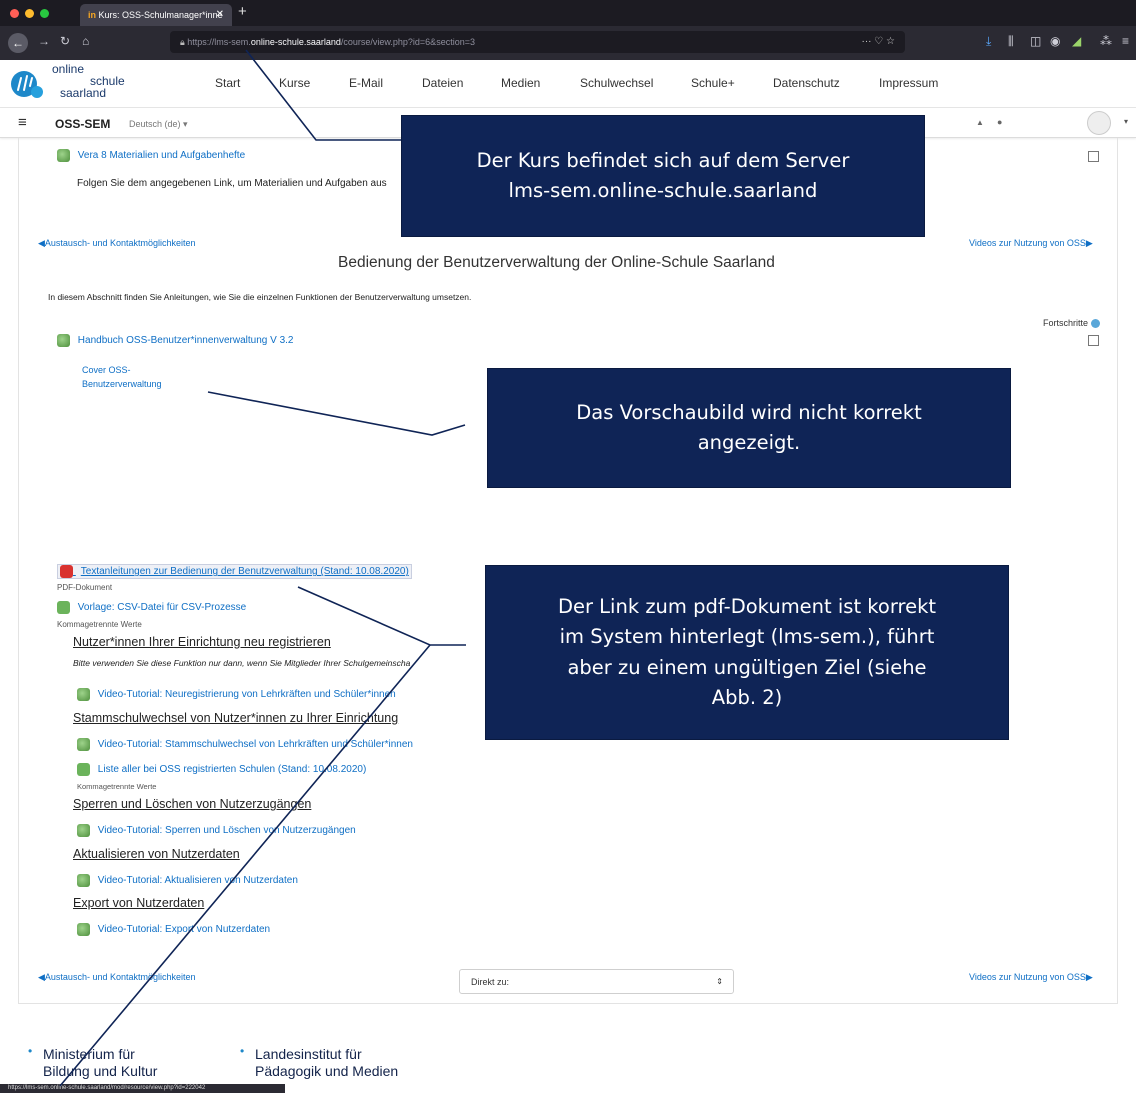 The width and height of the screenshot is (1136, 1093). I want to click on connector-preview-line, so click(336, 413).